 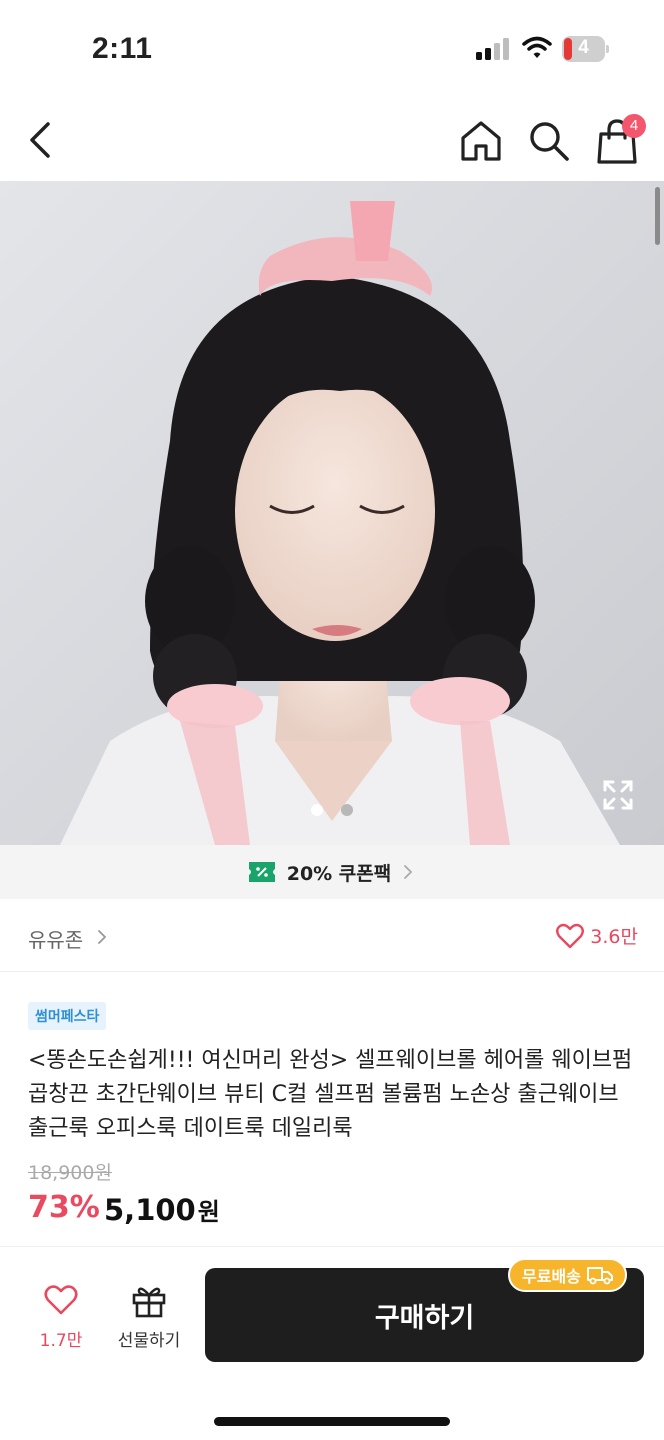 I want to click on battery-indicator: 4, so click(x=586, y=49).